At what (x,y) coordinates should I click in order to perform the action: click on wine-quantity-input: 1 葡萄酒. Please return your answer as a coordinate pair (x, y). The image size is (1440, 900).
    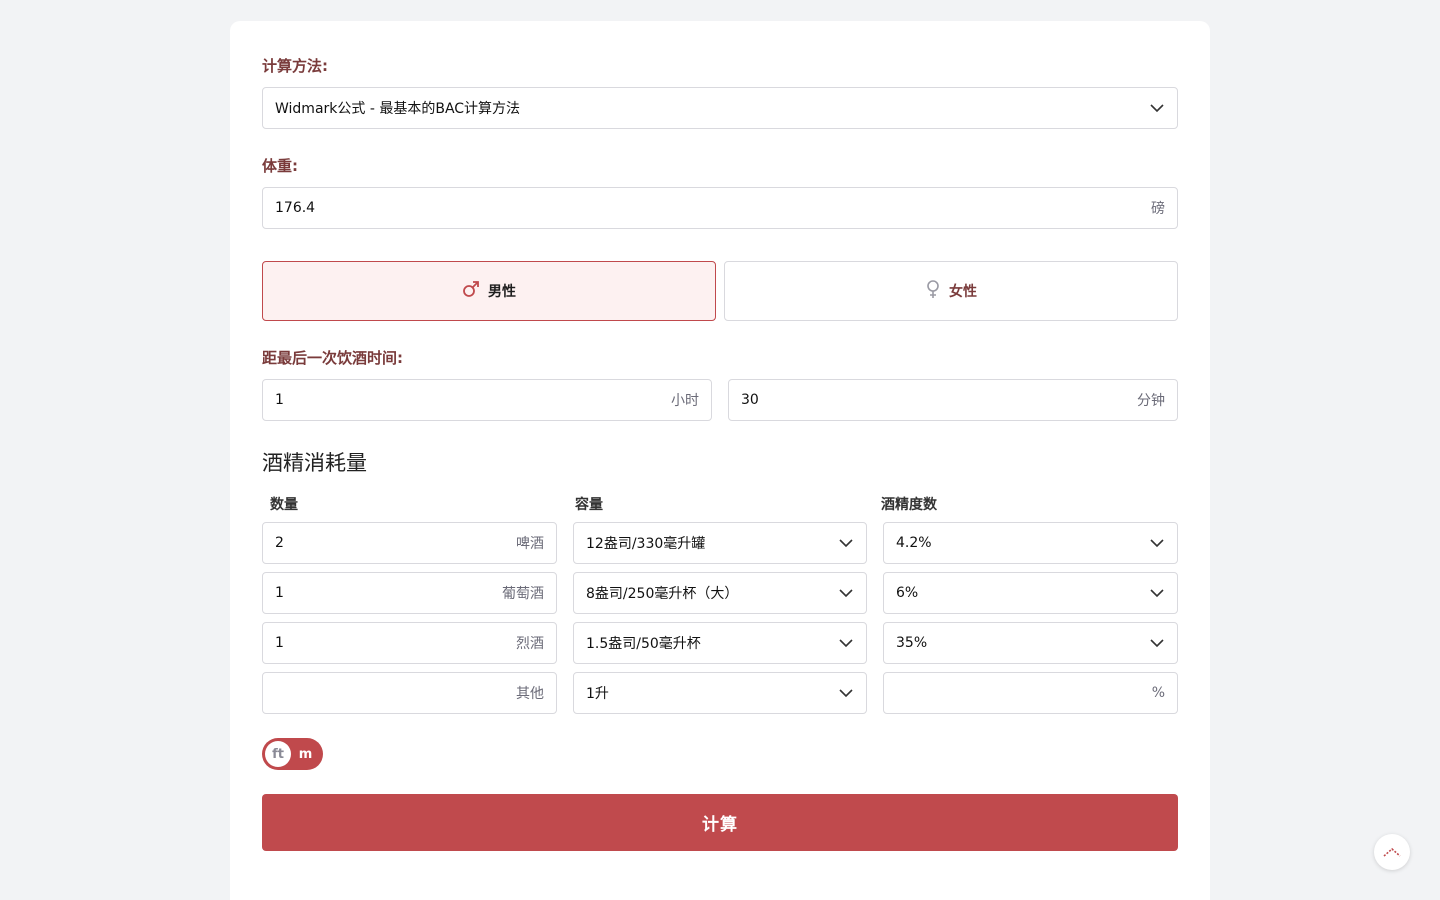
    Looking at the image, I should click on (409, 593).